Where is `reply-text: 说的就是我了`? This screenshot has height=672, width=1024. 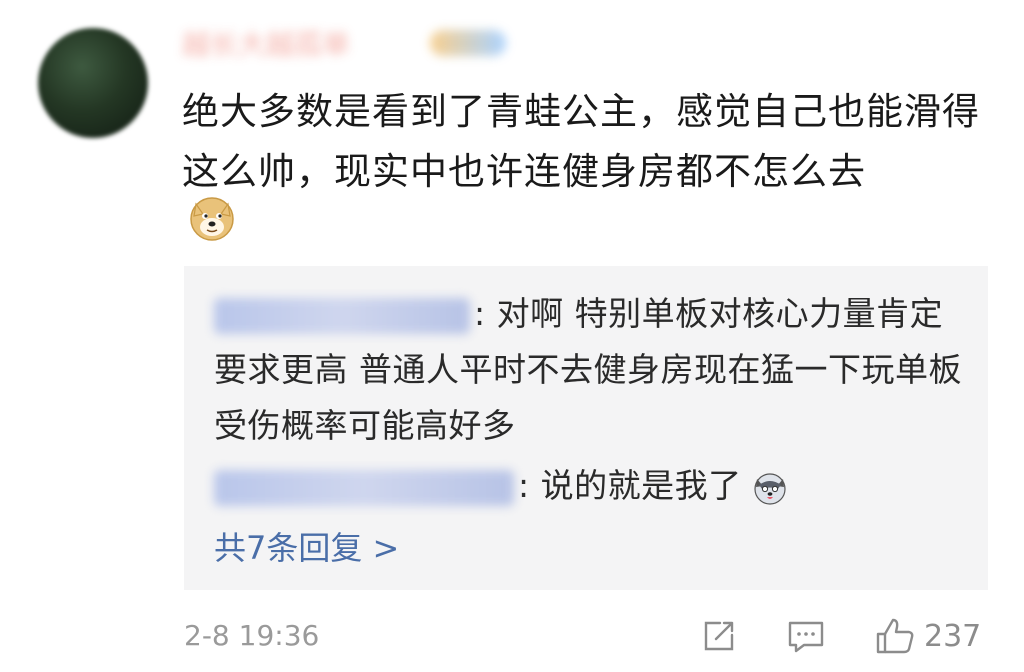 reply-text: 说的就是我了 is located at coordinates (641, 485).